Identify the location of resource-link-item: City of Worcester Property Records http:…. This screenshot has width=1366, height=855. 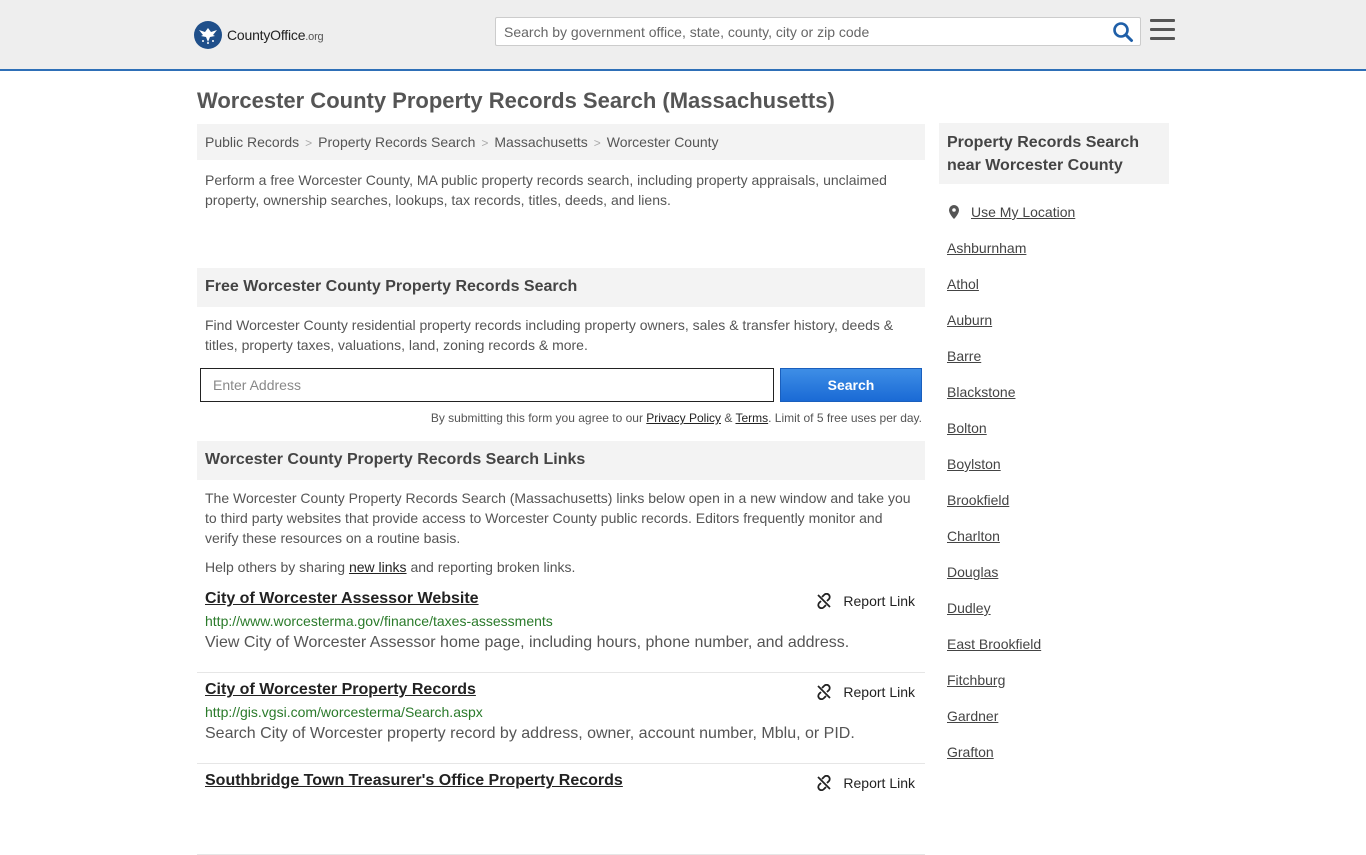
(561, 718).